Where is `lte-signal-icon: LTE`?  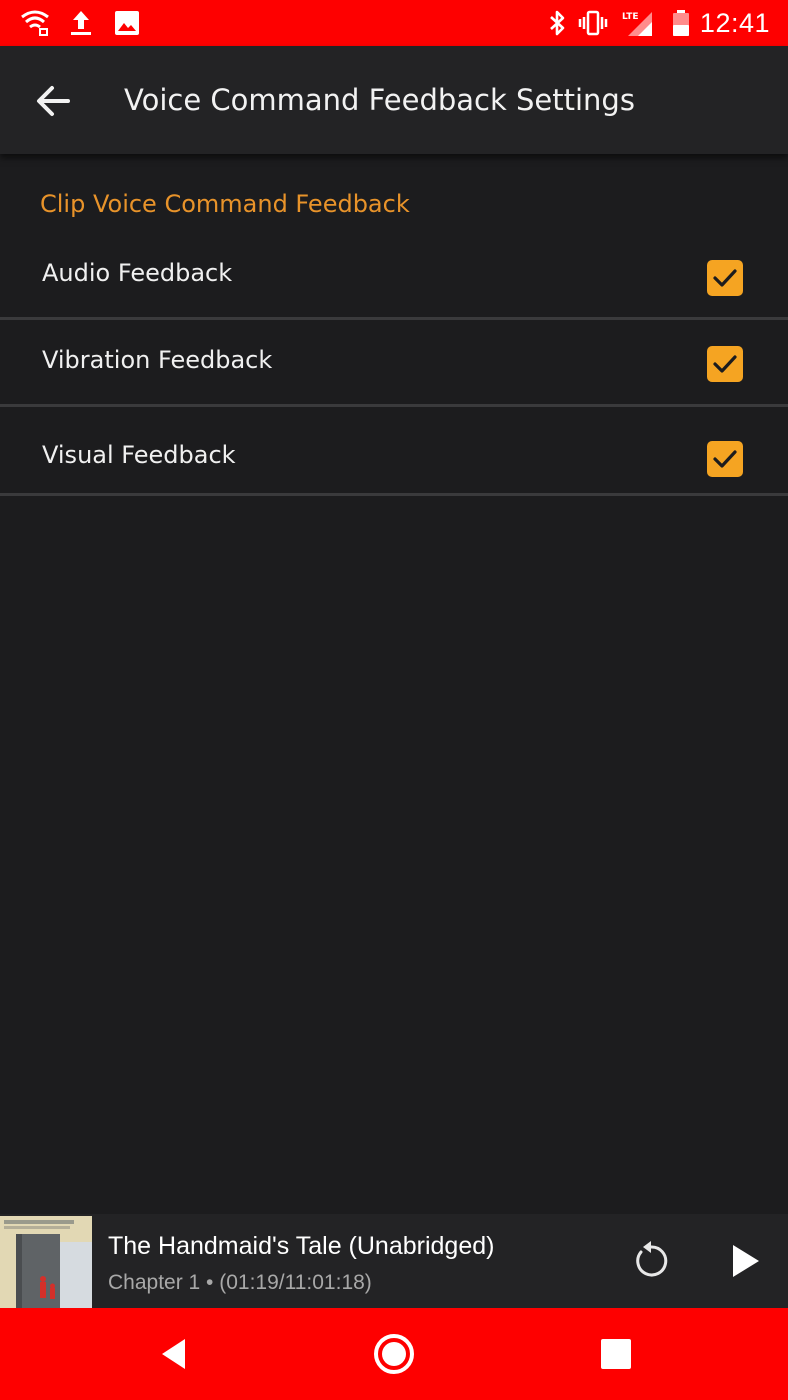
lte-signal-icon: LTE is located at coordinates (637, 23).